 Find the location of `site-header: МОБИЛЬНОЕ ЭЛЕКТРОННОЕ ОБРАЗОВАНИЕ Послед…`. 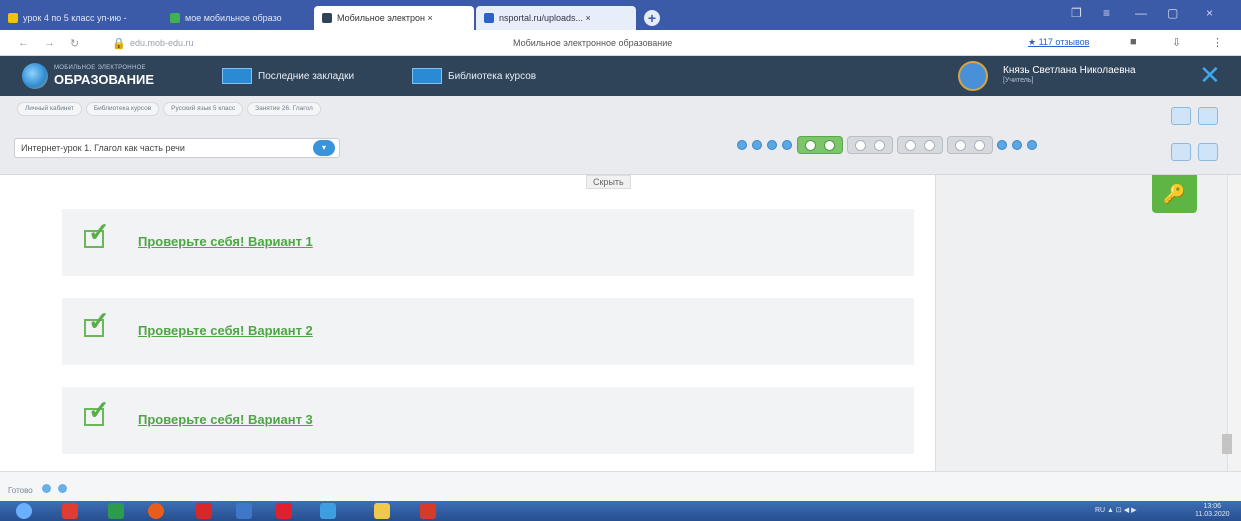

site-header: МОБИЛЬНОЕ ЭЛЕКТРОННОЕ ОБРАЗОВАНИЕ Послед… is located at coordinates (620, 76).